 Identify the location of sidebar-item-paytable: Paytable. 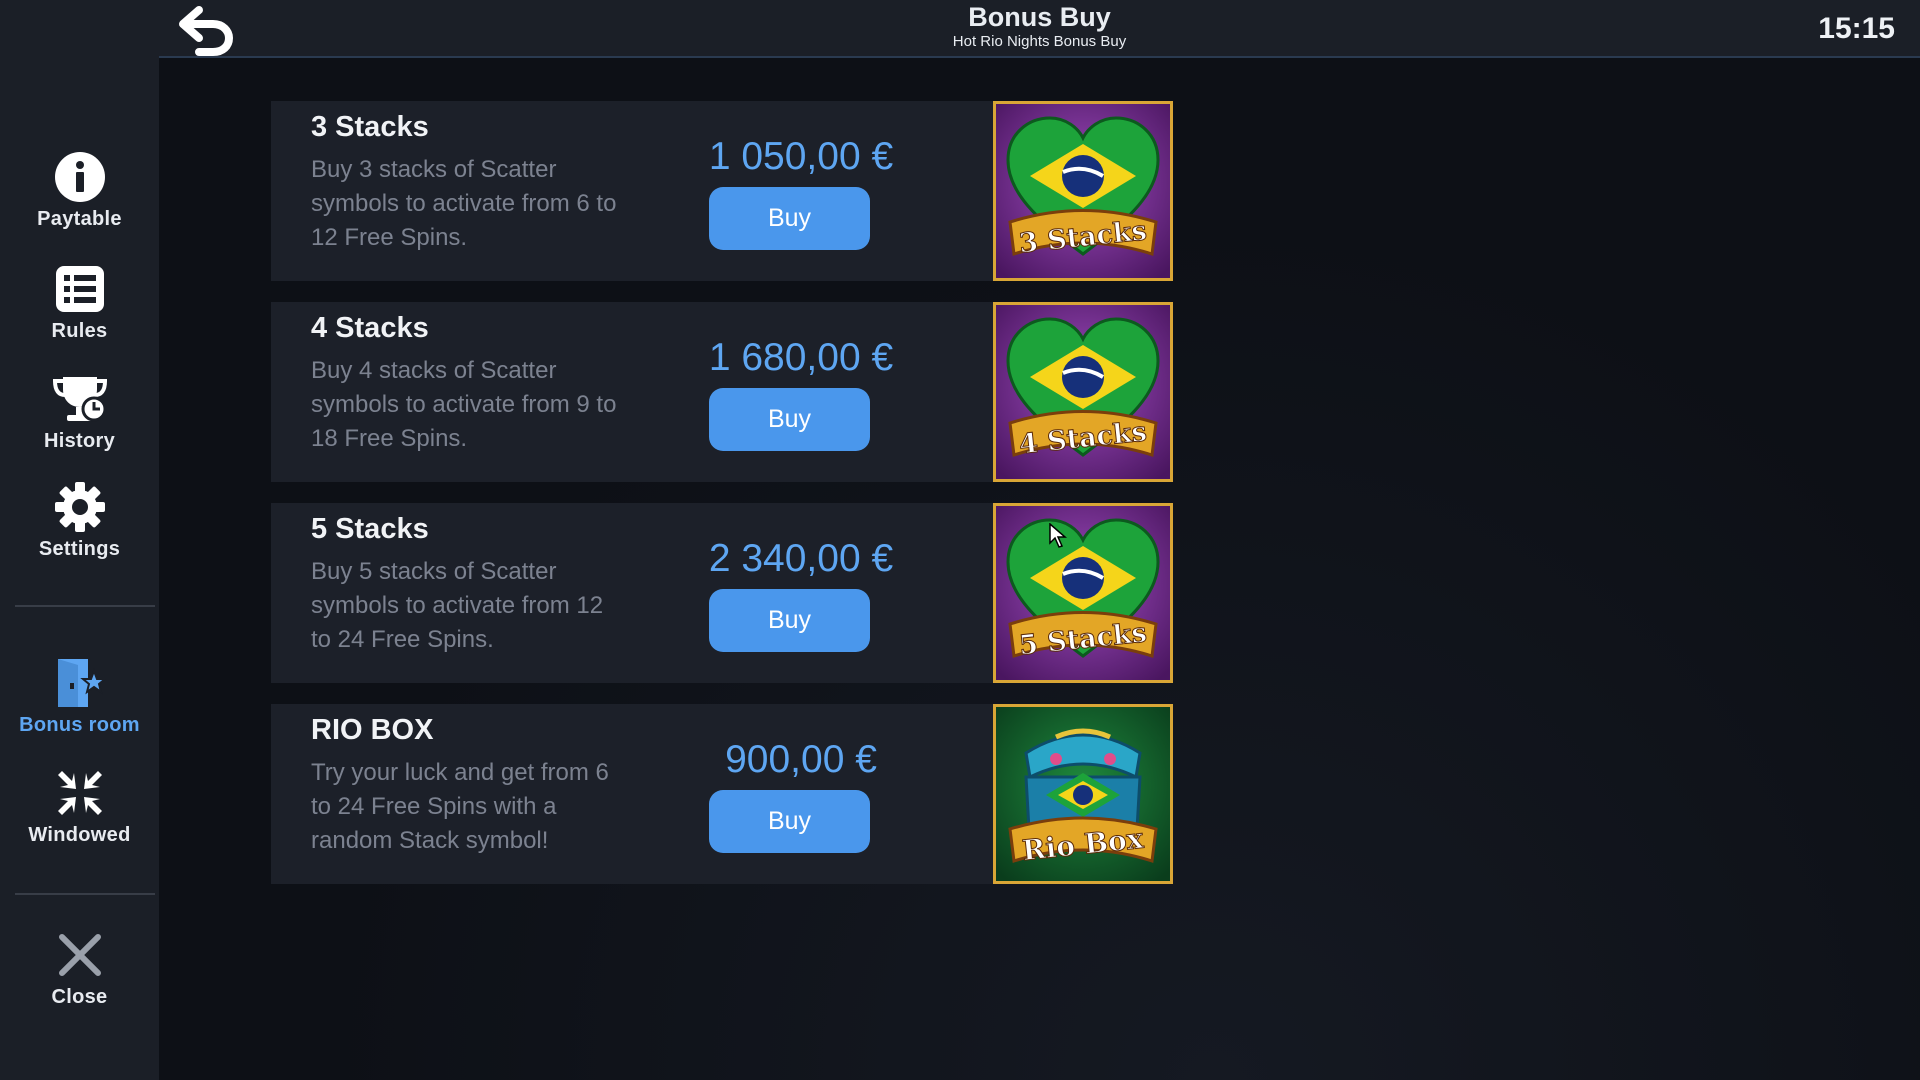
(79, 190).